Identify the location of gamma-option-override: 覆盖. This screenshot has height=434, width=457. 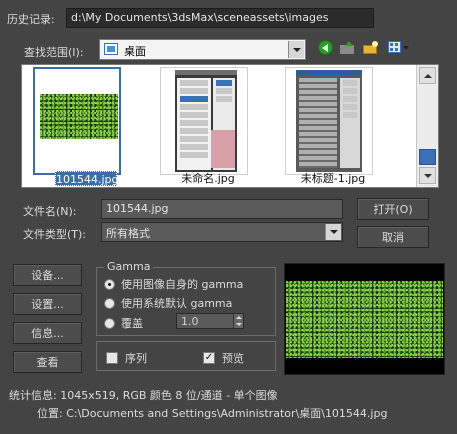
(123, 323).